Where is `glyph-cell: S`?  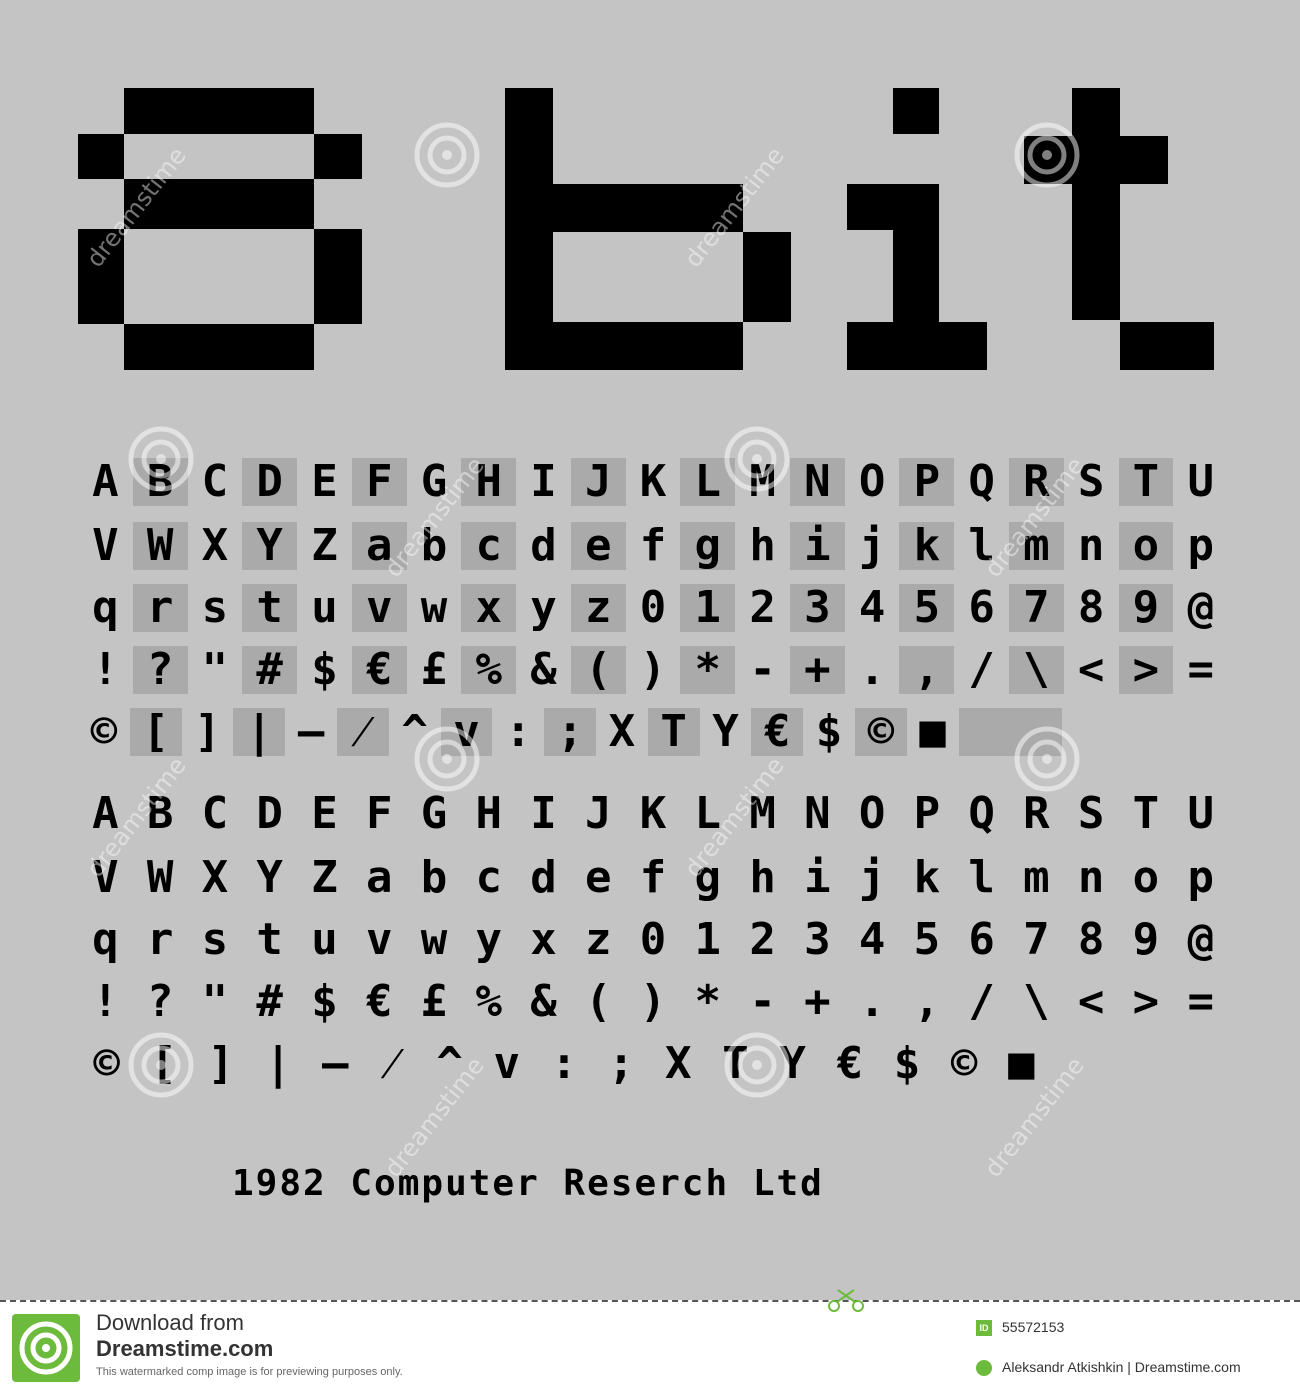 glyph-cell: S is located at coordinates (1091, 813).